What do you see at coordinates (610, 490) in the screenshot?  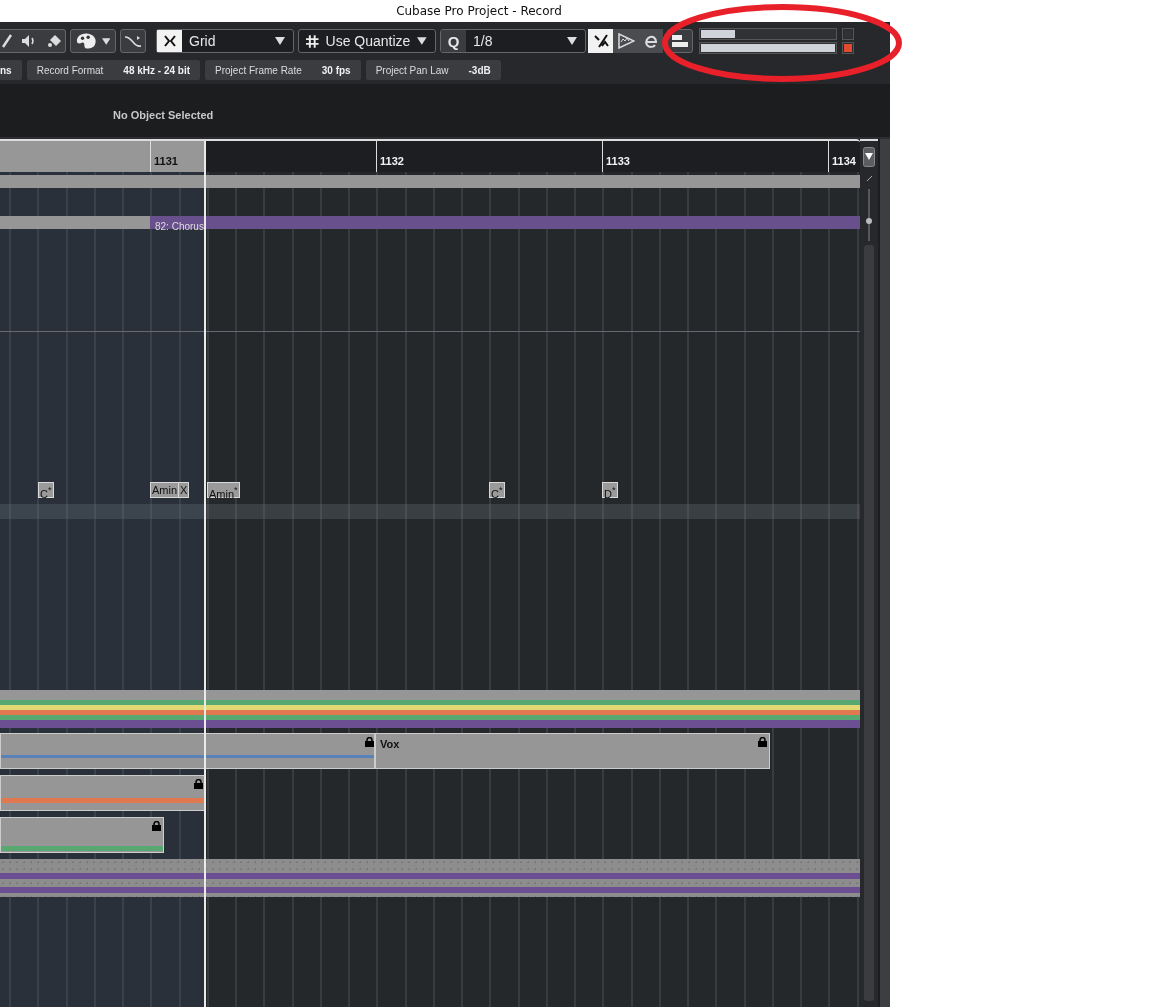 I see `chord-event: D$^{*}$` at bounding box center [610, 490].